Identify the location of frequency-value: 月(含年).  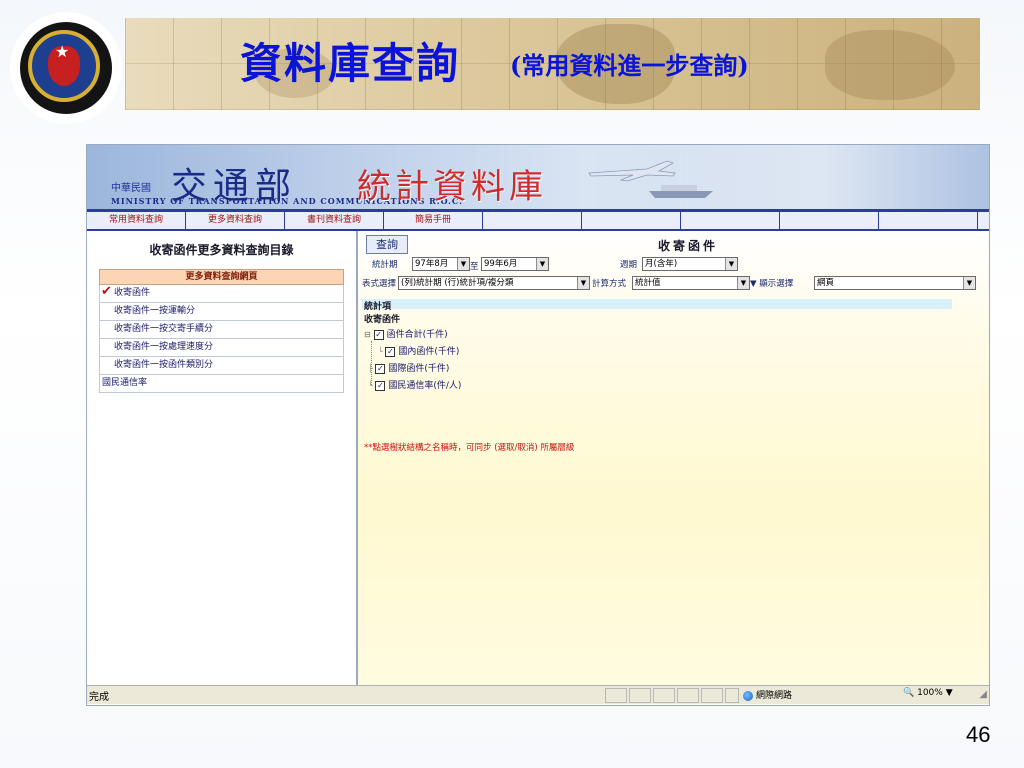
(661, 264).